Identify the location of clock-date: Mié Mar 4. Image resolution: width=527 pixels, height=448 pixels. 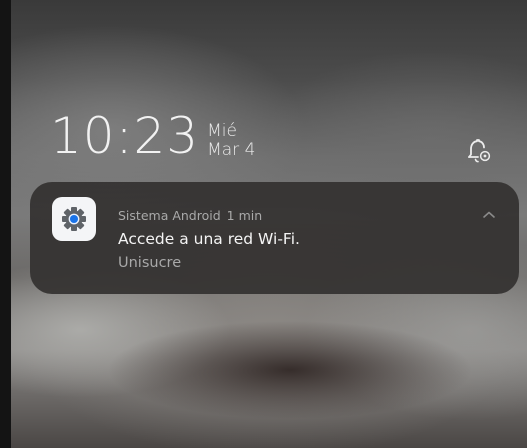
(231, 141).